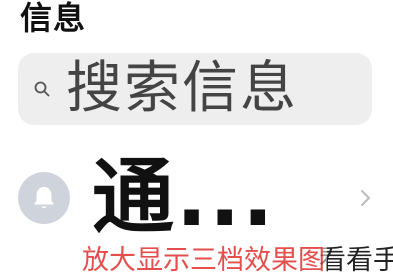 The width and height of the screenshot is (393, 278). I want to click on watermark-caption: 放大显示三档效果图, so click(203, 261).